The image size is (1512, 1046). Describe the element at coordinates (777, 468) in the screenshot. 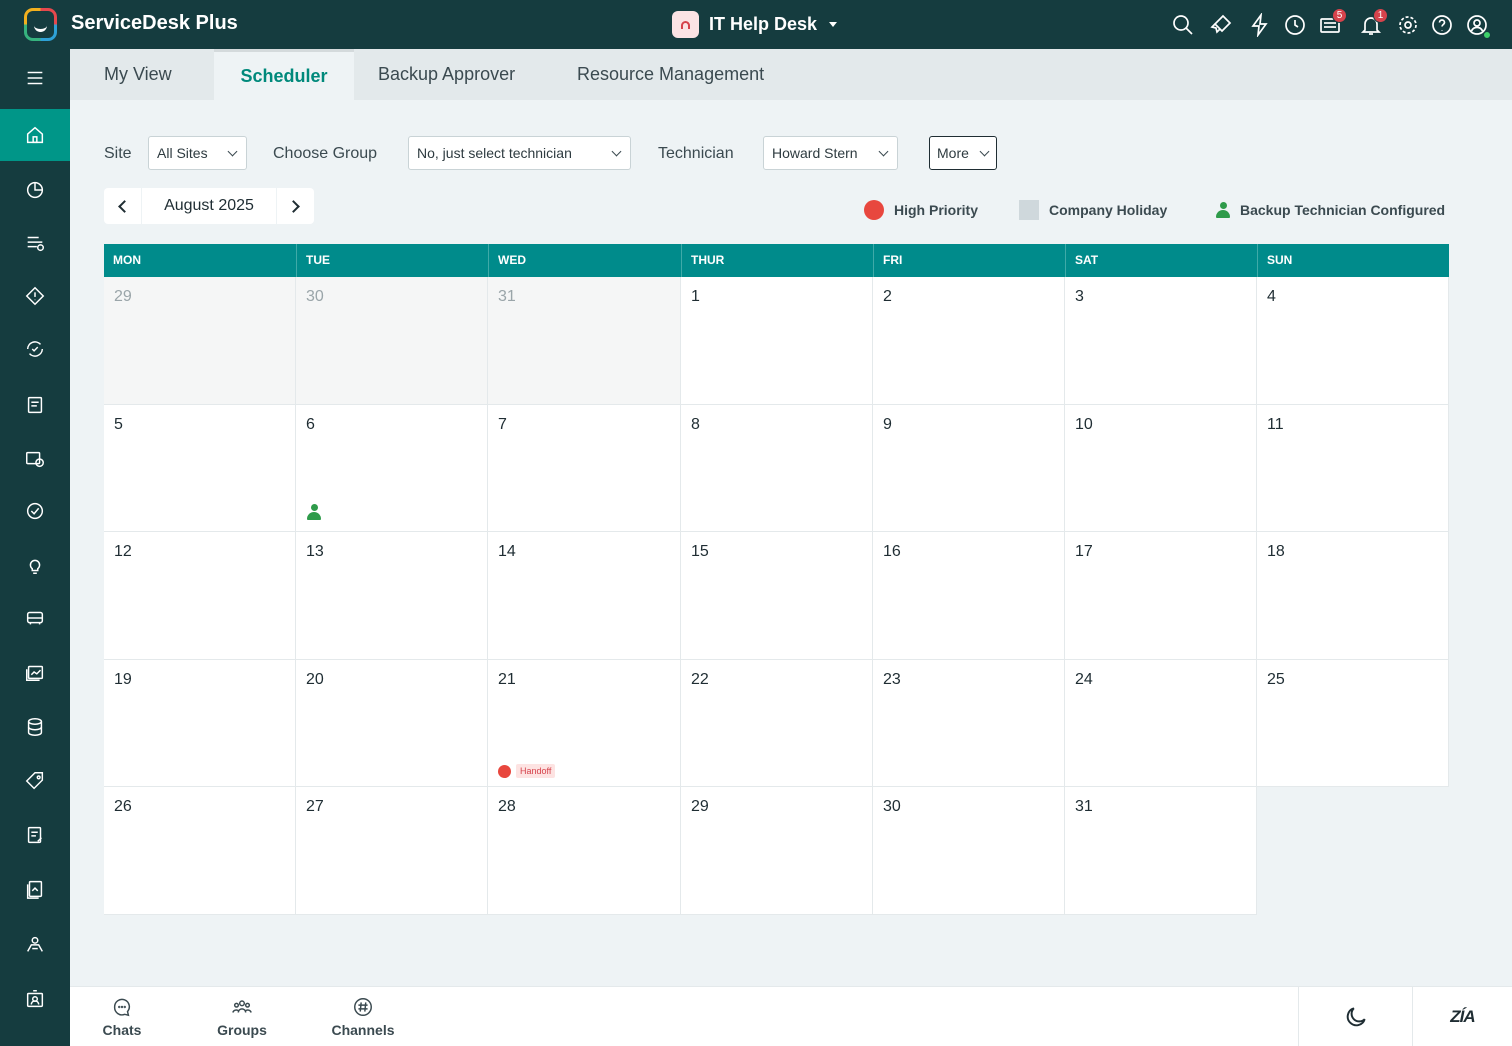

I see `calendar-day-cell: 8` at that location.